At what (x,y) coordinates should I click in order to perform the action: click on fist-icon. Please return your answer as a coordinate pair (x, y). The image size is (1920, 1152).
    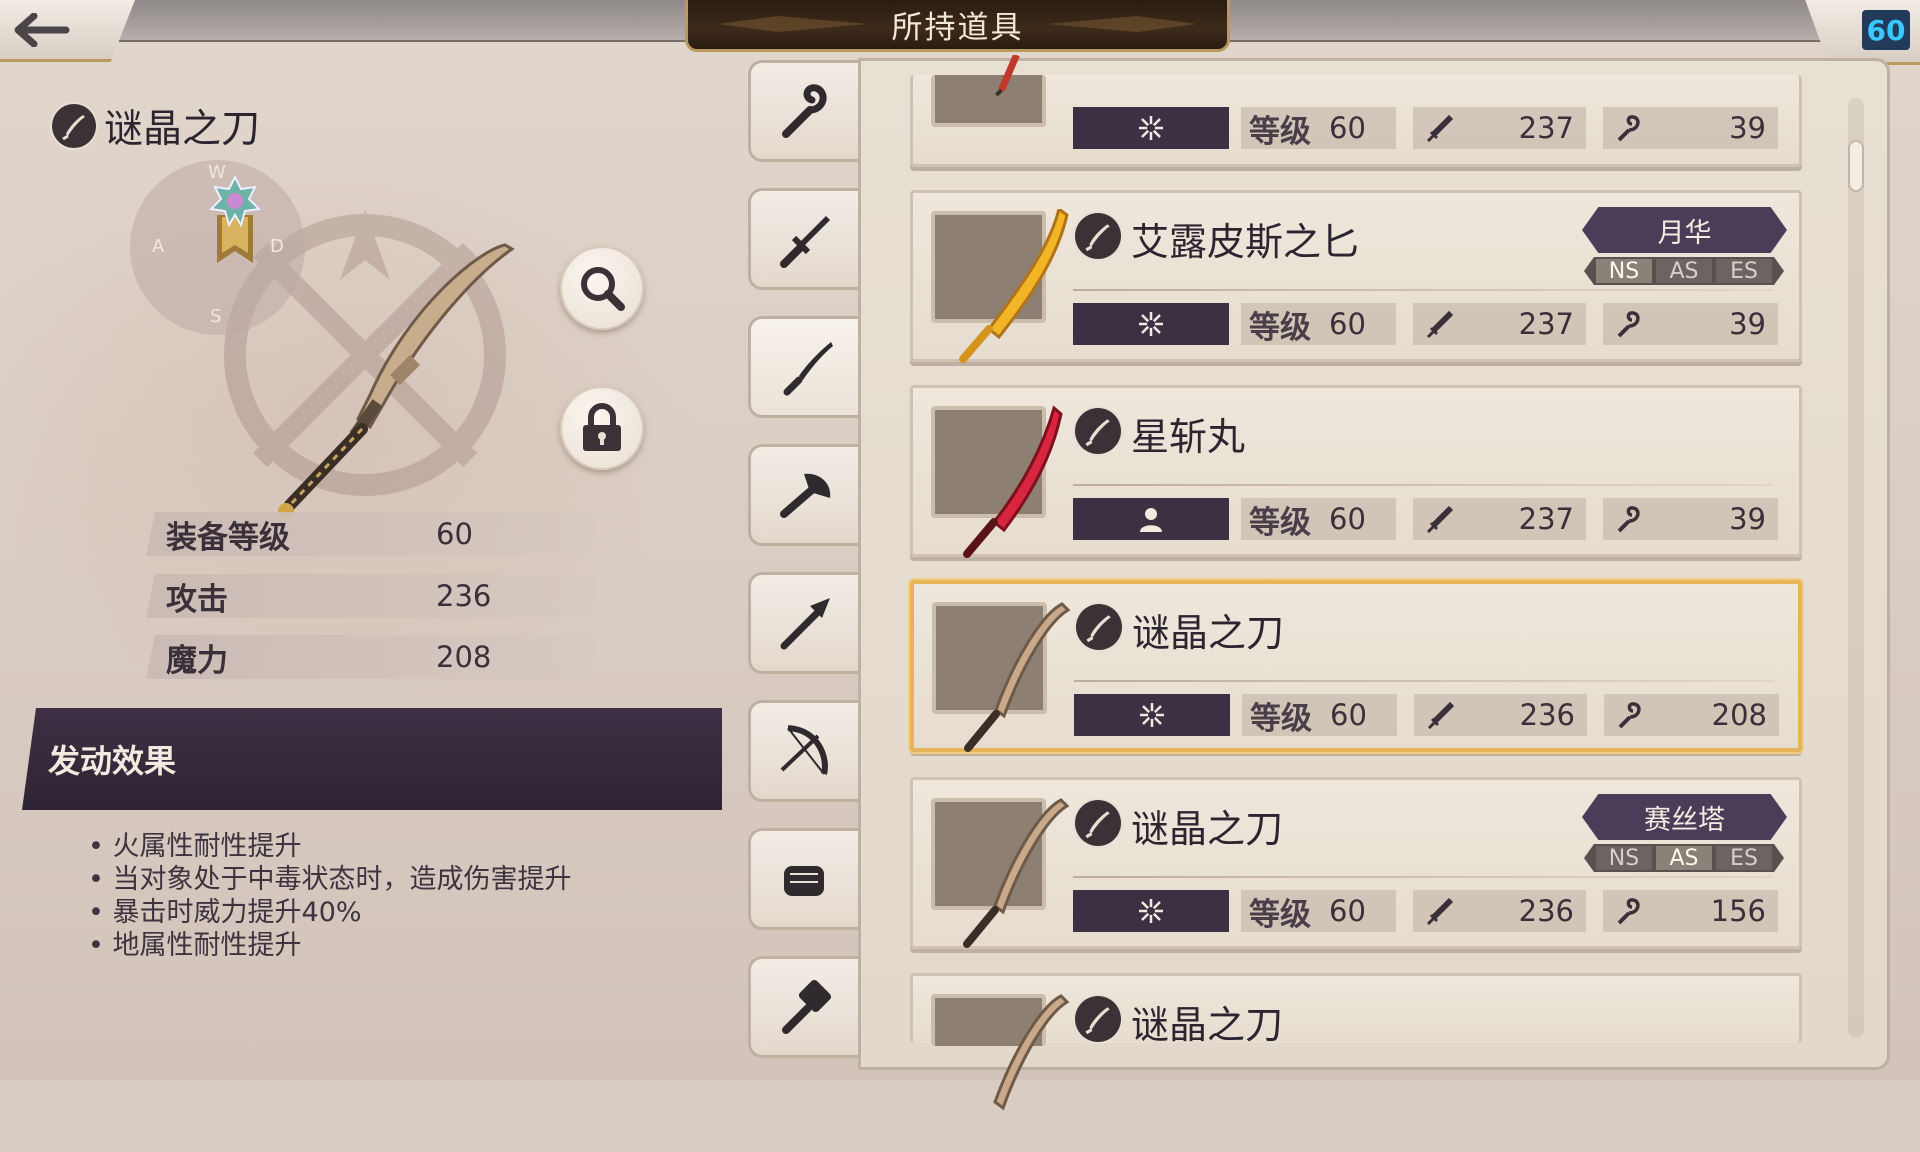
    Looking at the image, I should click on (803, 881).